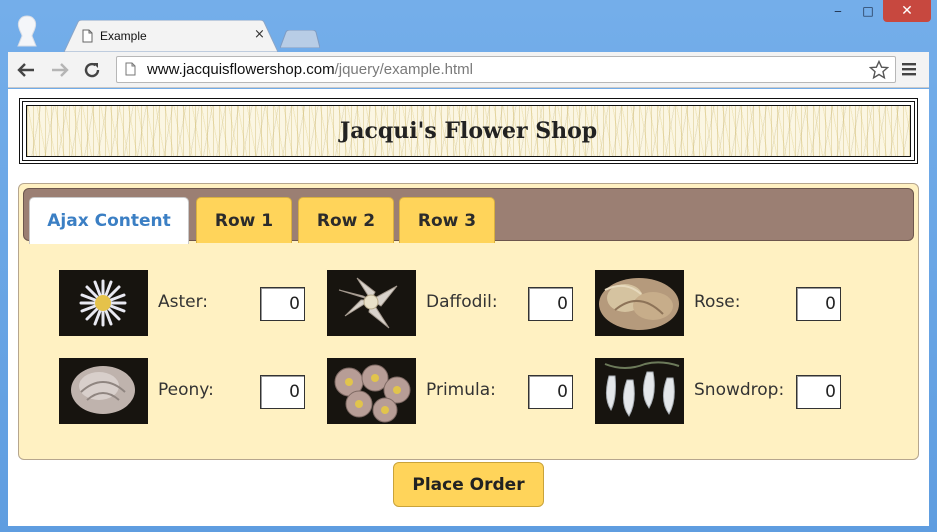 This screenshot has width=937, height=532. What do you see at coordinates (371, 391) in the screenshot?
I see `primula-image` at bounding box center [371, 391].